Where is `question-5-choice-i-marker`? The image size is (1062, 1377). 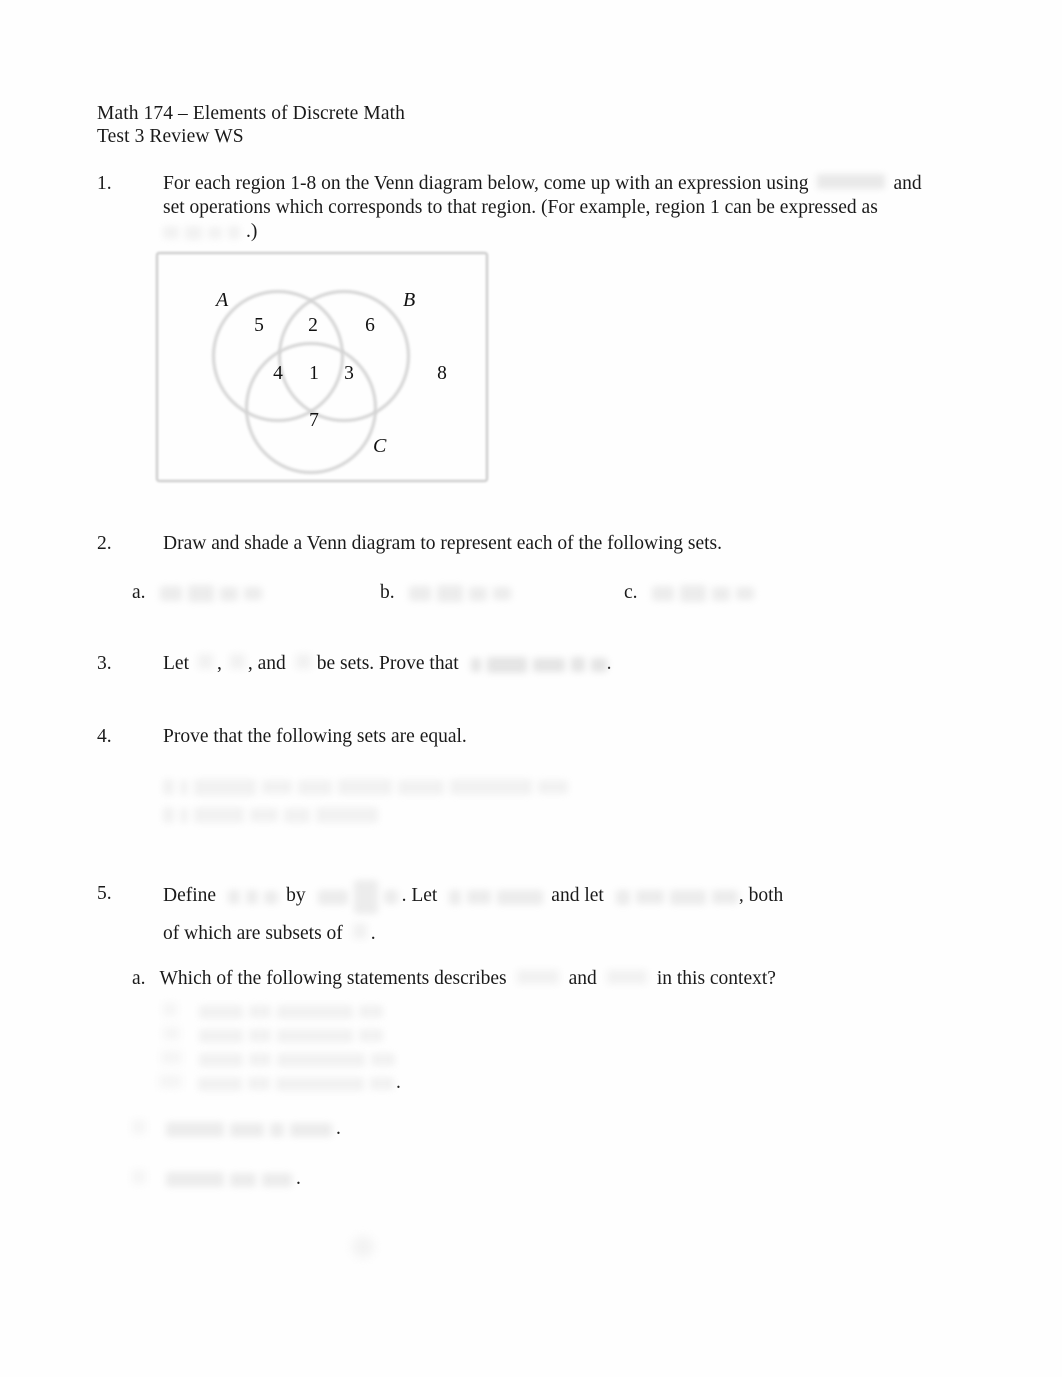
question-5-choice-i-marker is located at coordinates (170, 1009).